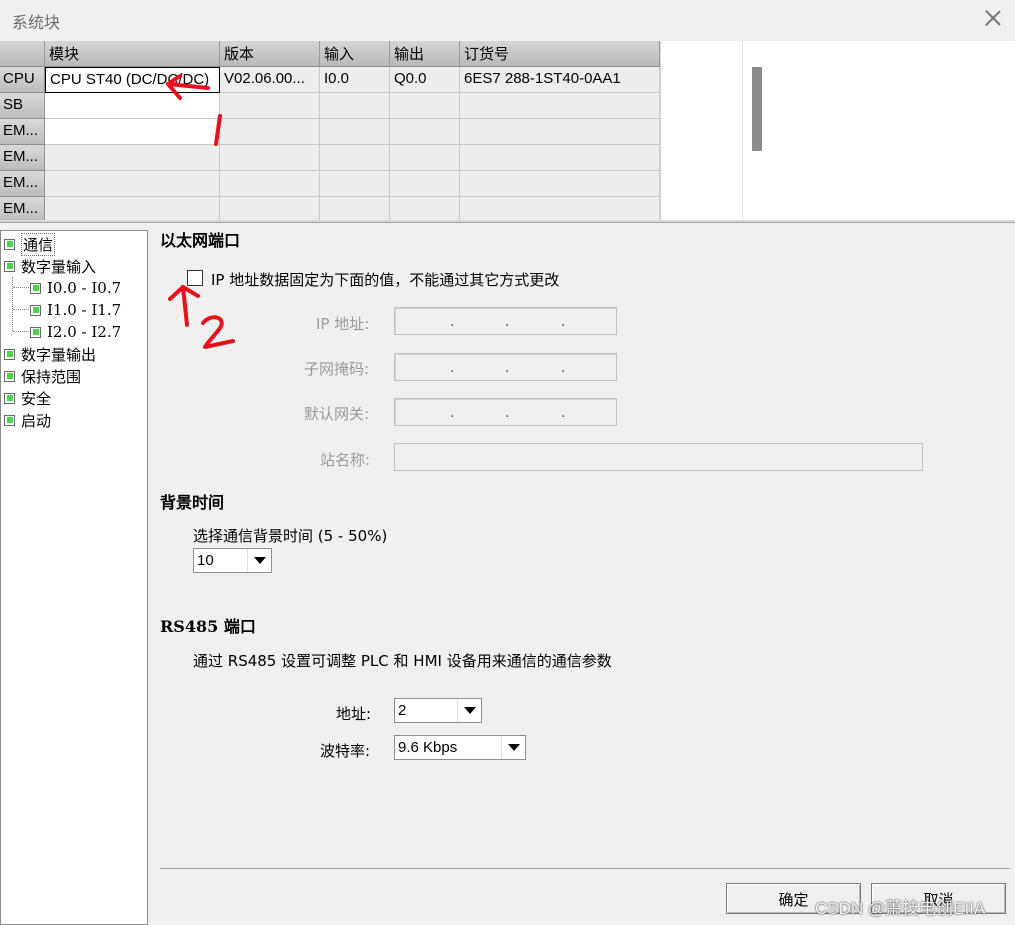  Describe the element at coordinates (402, 661) in the screenshot. I see `rs485-description: 通过 RS485 设置可调整 PLC 和 HMI 设备用来通信的通信参数` at that location.